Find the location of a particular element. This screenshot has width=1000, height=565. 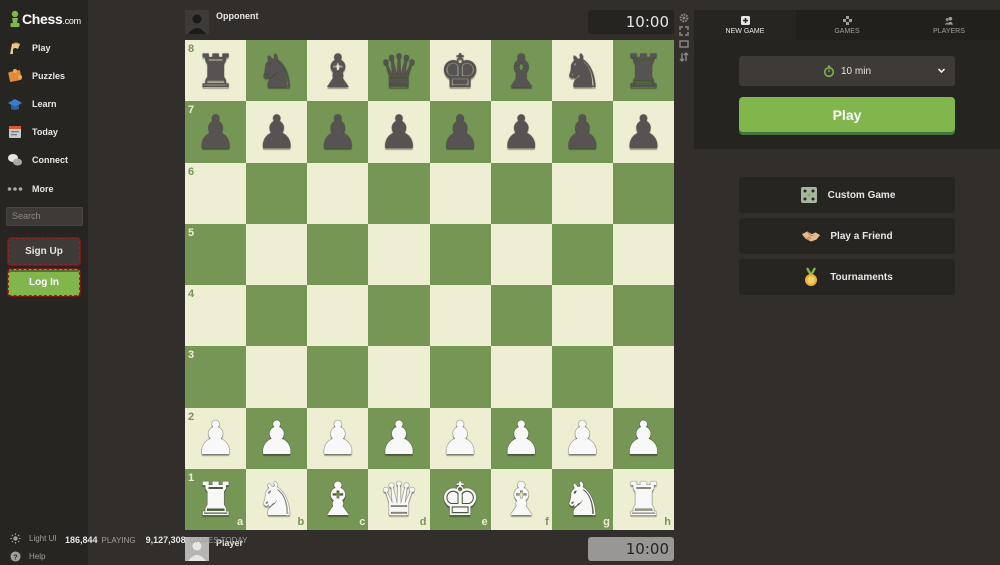

square-f5 is located at coordinates (521, 254).